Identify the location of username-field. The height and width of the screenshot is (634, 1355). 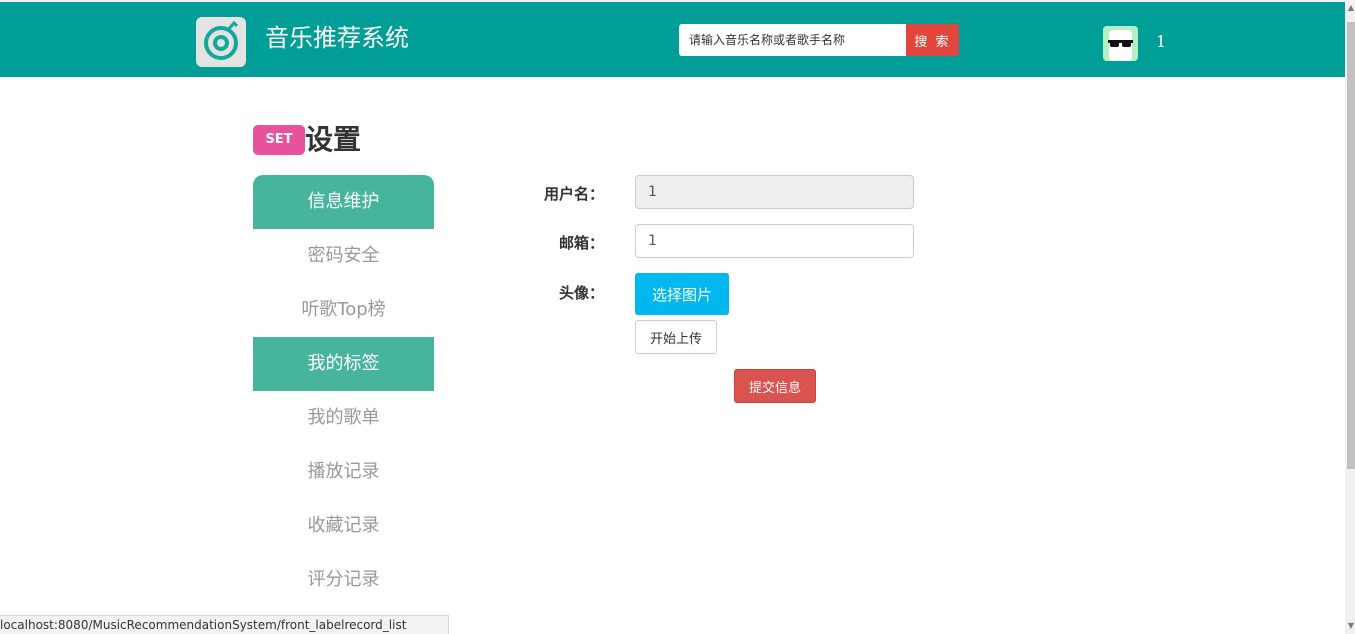
(774, 192).